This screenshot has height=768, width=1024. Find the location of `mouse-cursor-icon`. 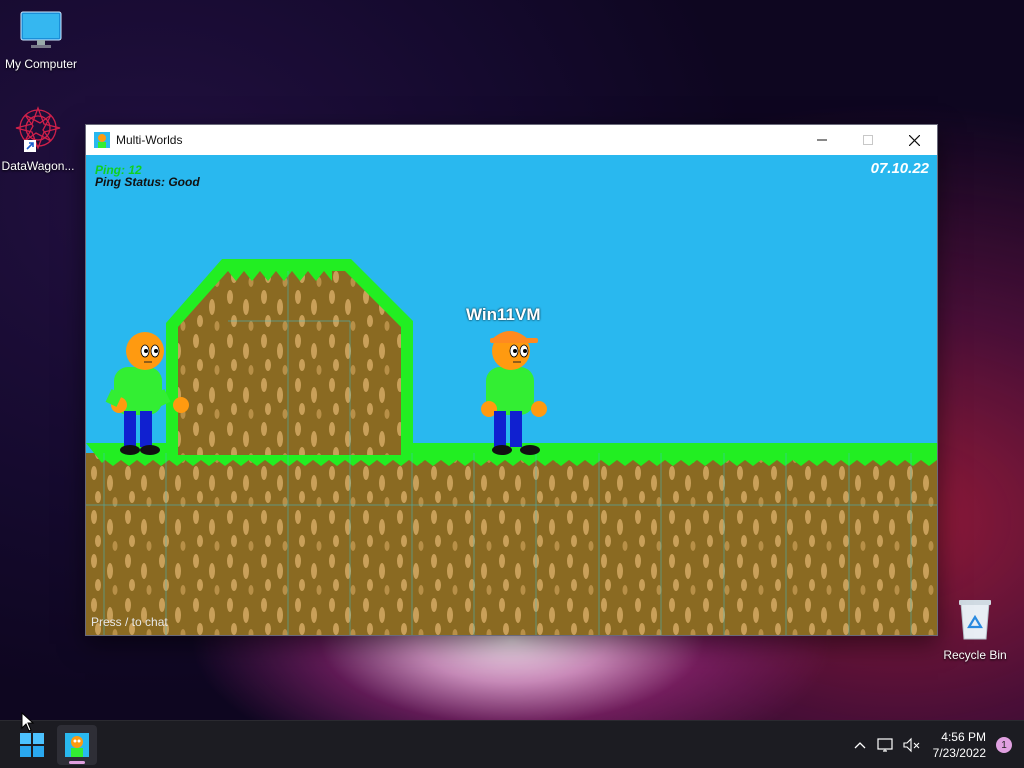

mouse-cursor-icon is located at coordinates (28, 722).